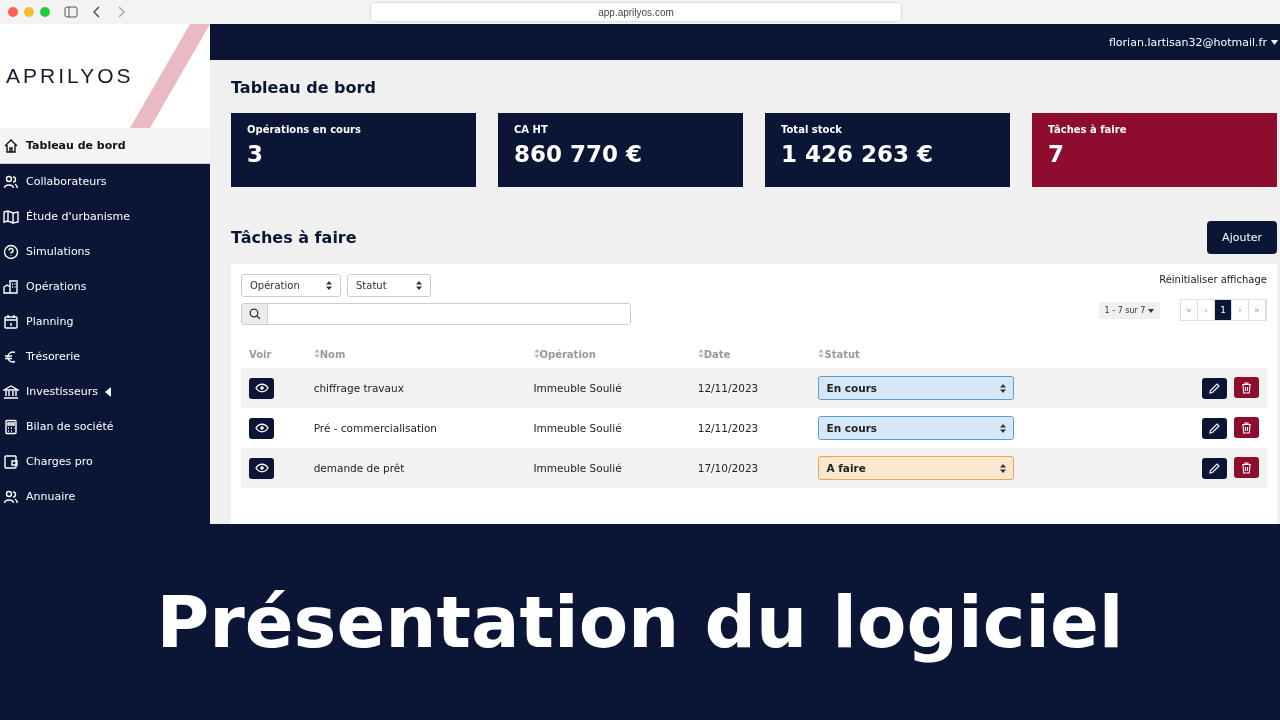 The height and width of the screenshot is (720, 1280). What do you see at coordinates (640, 622) in the screenshot?
I see `banner-title: Présentation du logiciel` at bounding box center [640, 622].